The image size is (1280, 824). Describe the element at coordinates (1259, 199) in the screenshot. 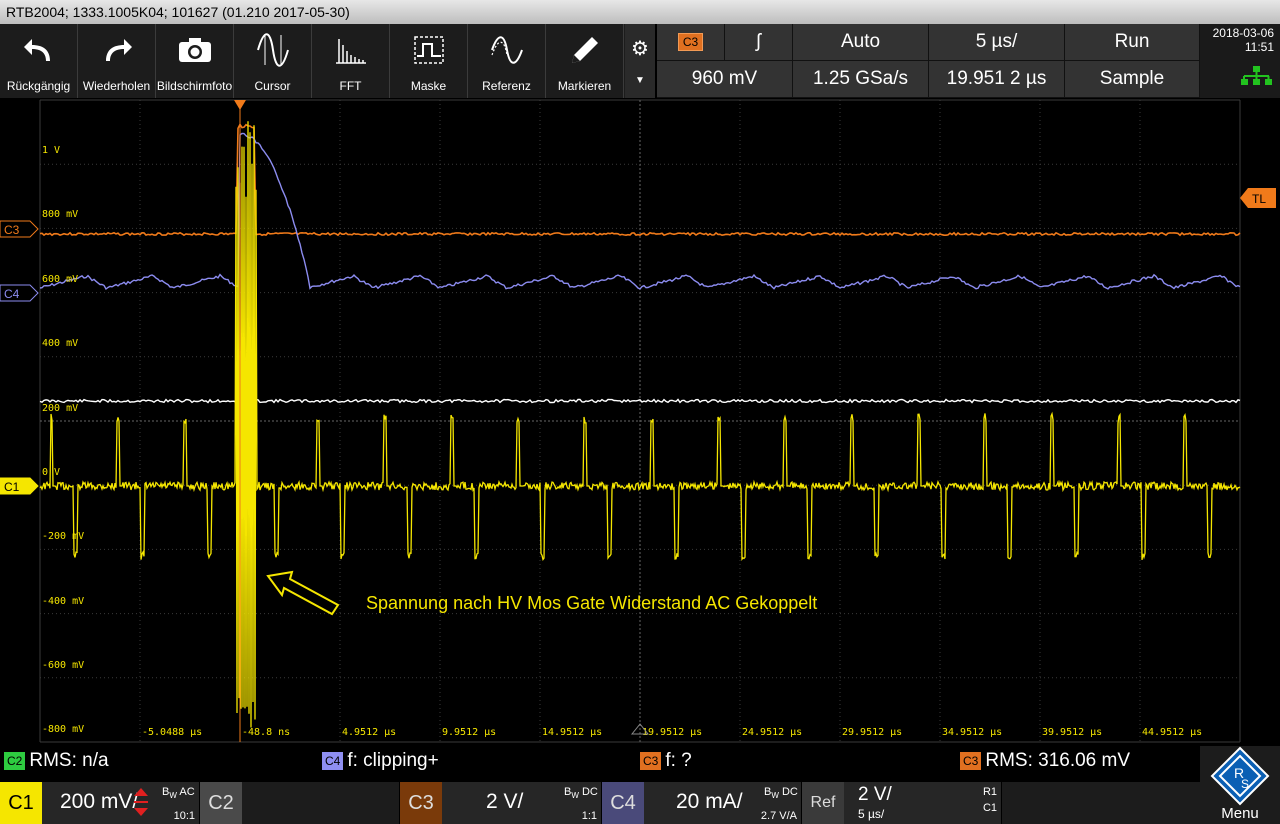

I see `trigger-level-label: TL` at that location.